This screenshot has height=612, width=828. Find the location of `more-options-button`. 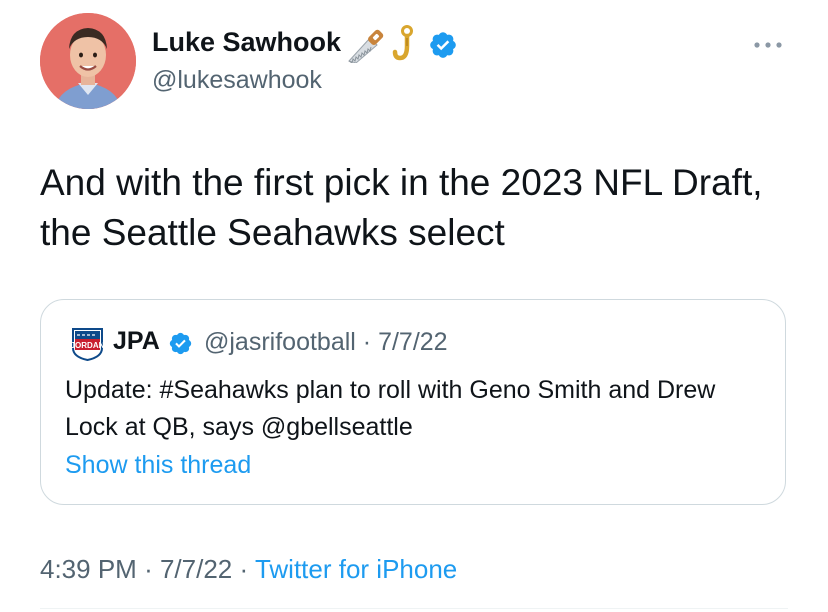

more-options-button is located at coordinates (768, 45).